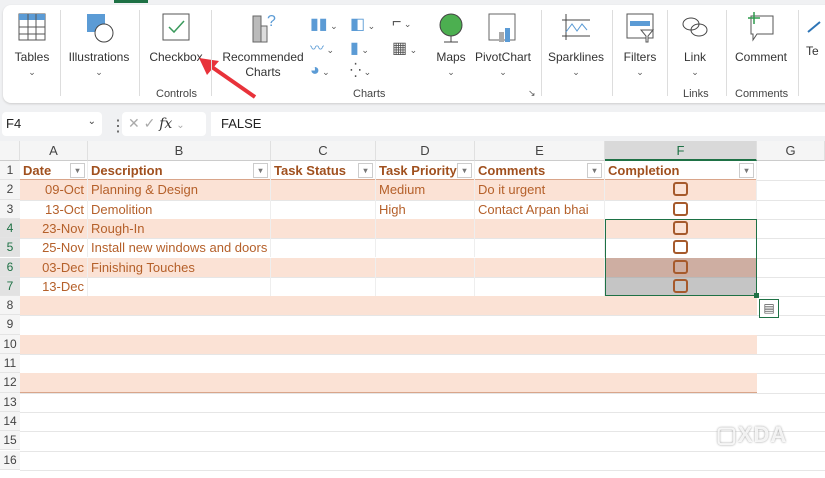 The image size is (825, 478). What do you see at coordinates (10, 441) in the screenshot?
I see `row-header-15: 15` at bounding box center [10, 441].